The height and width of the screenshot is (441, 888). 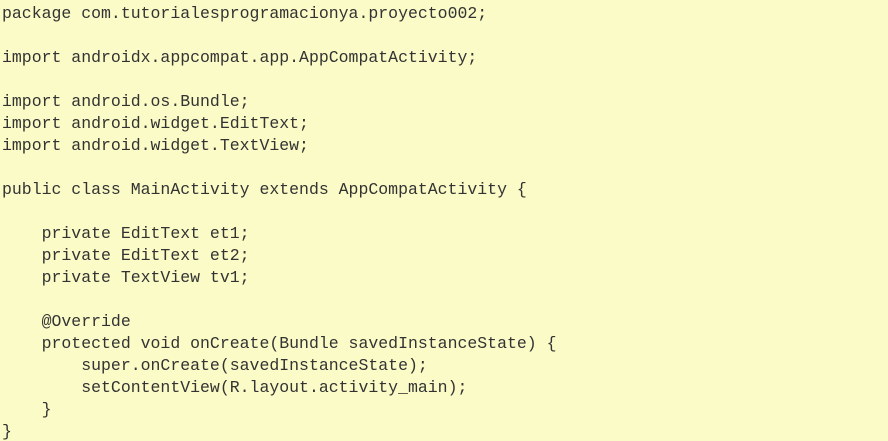 What do you see at coordinates (126, 277) in the screenshot?
I see `code-line-field-tv1: private TextView tv1;` at bounding box center [126, 277].